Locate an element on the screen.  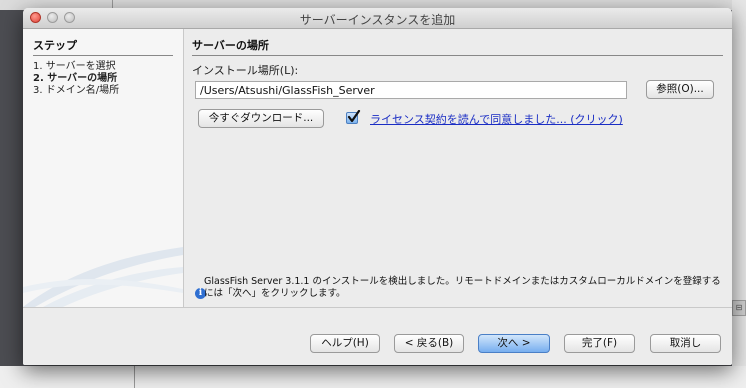
window-title: サーバーインスタンスを追加 is located at coordinates (377, 20).